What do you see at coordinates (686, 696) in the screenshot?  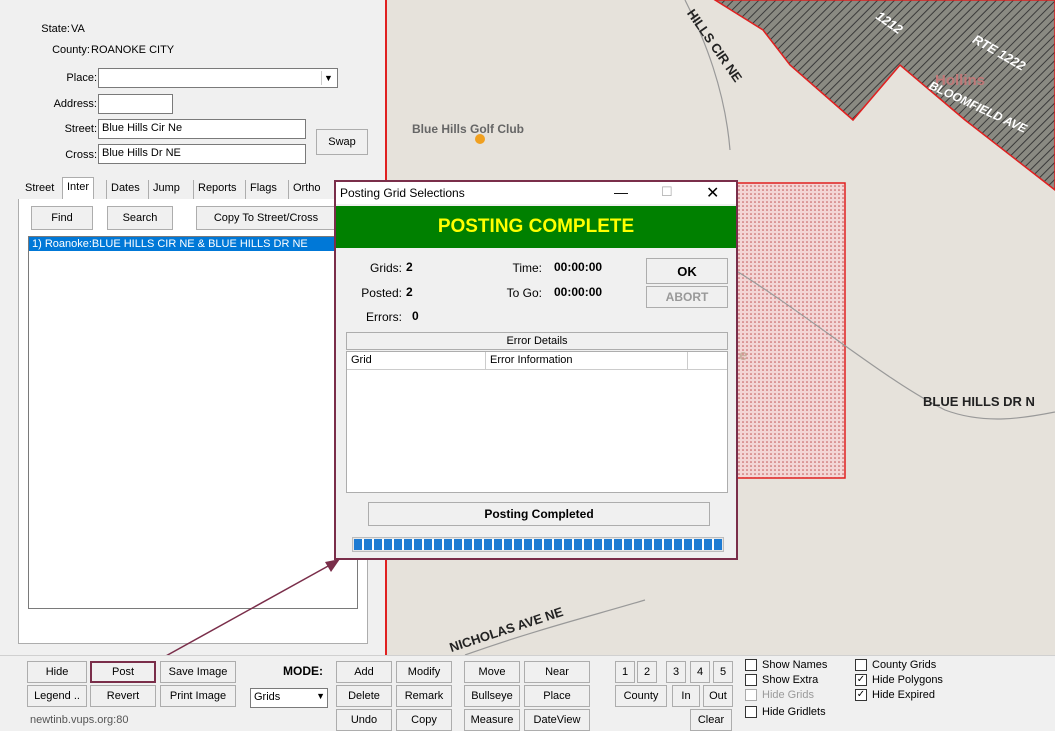 I see `zoom-in-button: In` at bounding box center [686, 696].